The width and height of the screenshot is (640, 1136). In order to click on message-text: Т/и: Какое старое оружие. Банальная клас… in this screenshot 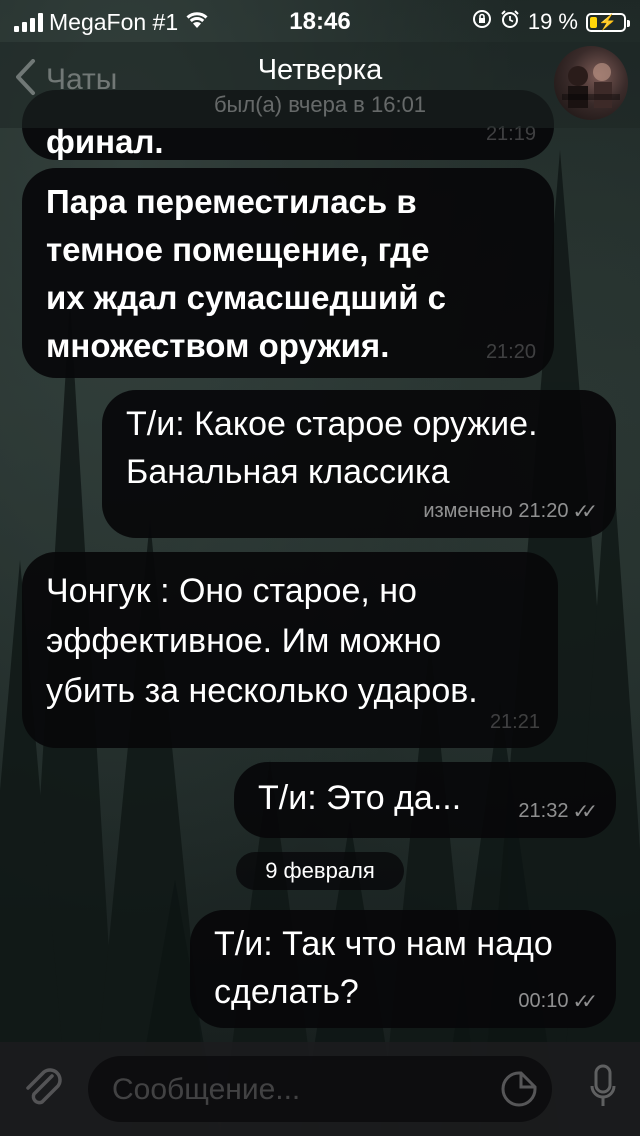, I will do `click(332, 448)`.